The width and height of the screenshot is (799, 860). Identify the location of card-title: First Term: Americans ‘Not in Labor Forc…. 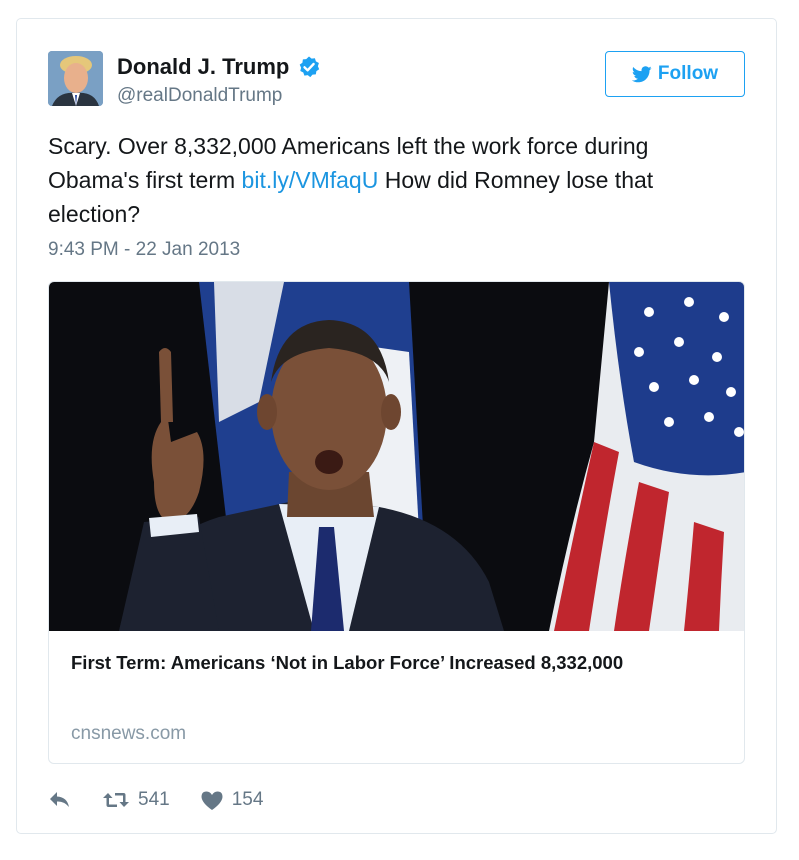
(347, 662).